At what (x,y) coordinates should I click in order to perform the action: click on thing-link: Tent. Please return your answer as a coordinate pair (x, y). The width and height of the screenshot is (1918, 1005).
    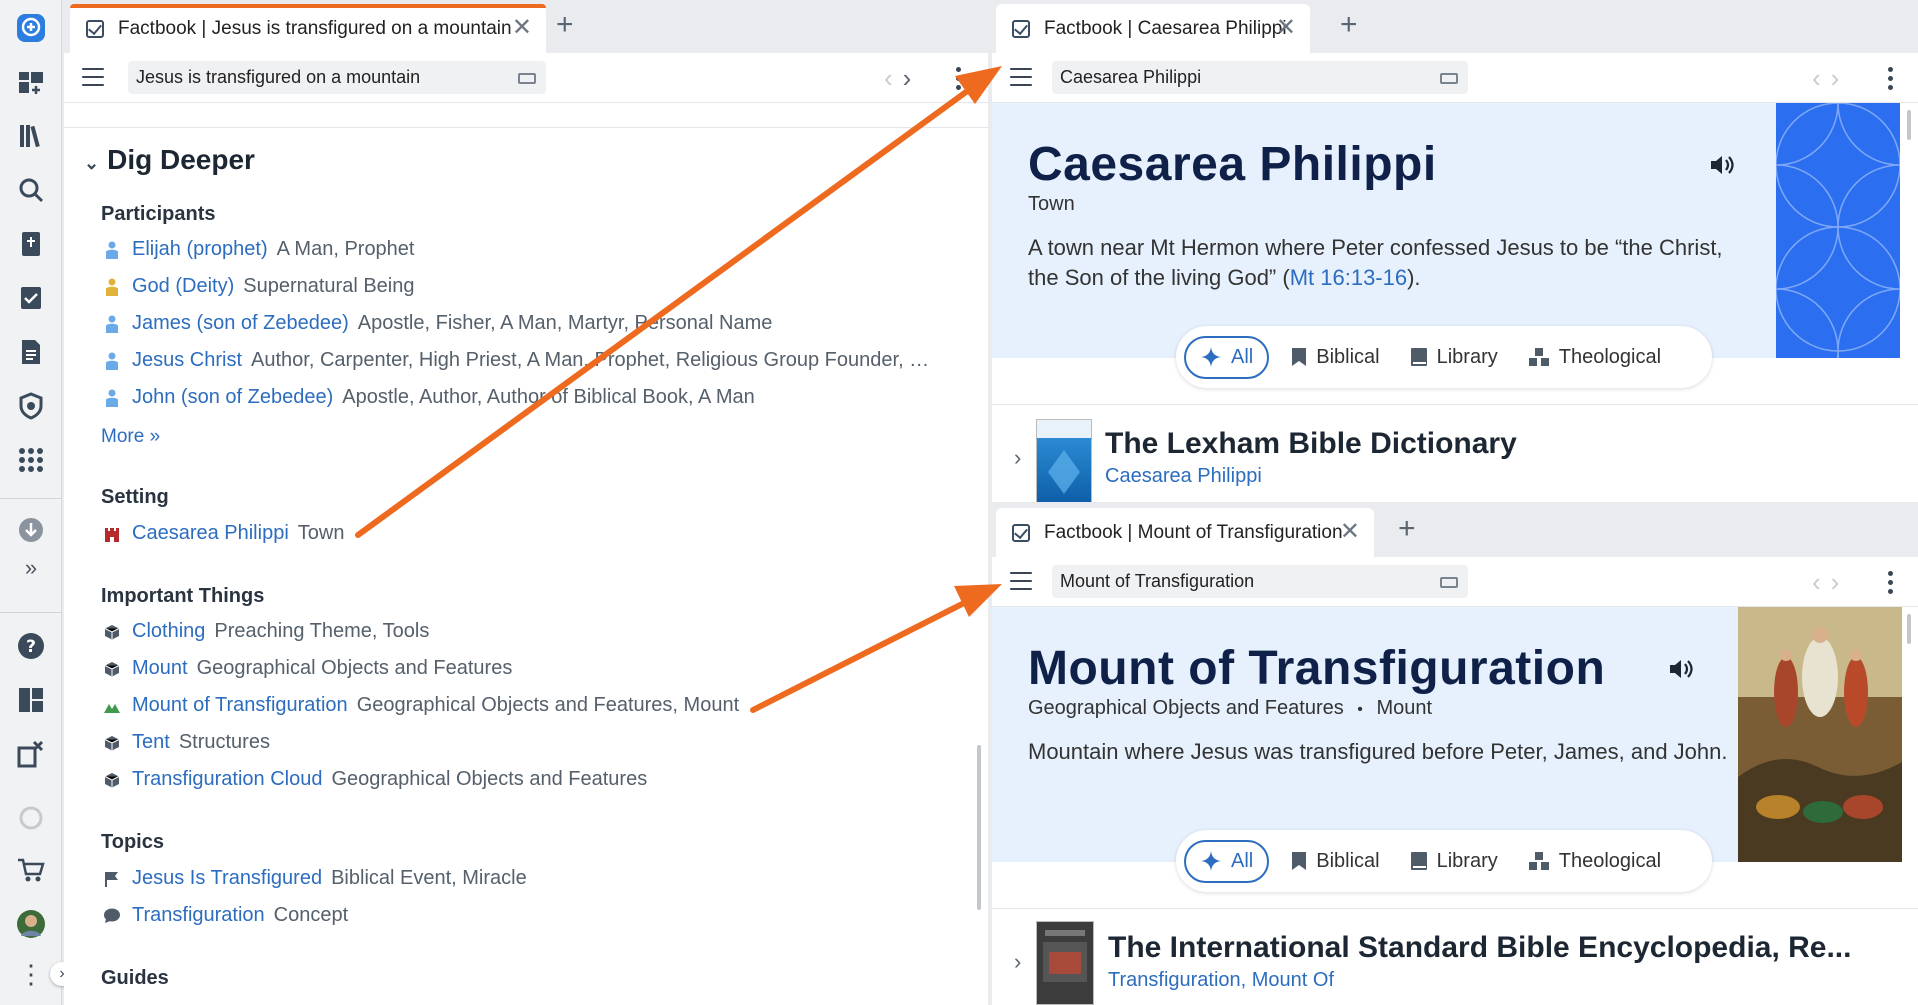
    Looking at the image, I should click on (151, 742).